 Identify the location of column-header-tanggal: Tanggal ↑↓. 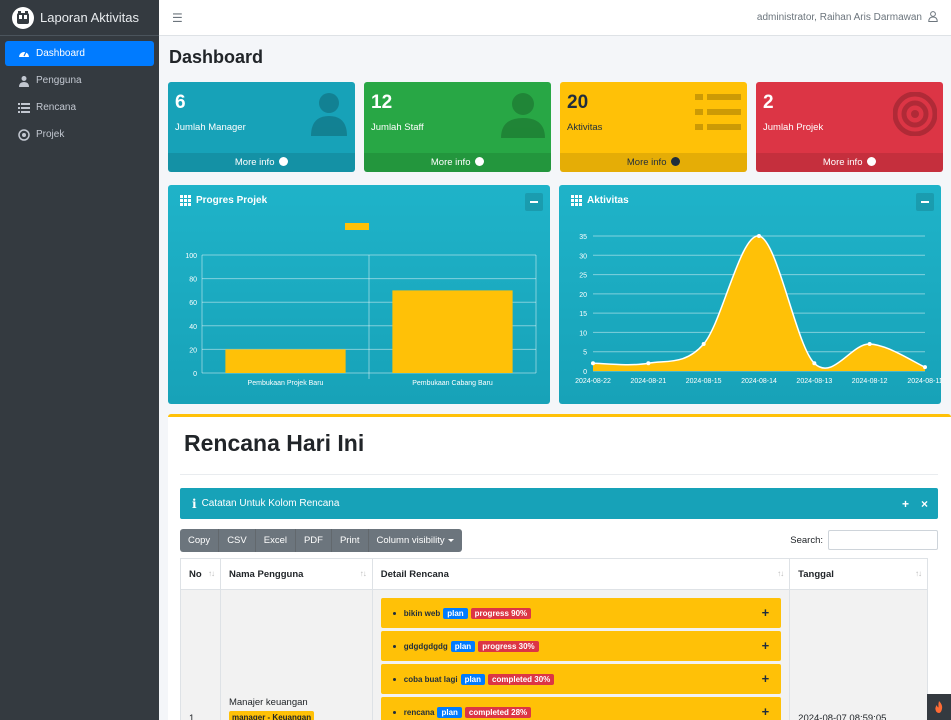
(858, 574).